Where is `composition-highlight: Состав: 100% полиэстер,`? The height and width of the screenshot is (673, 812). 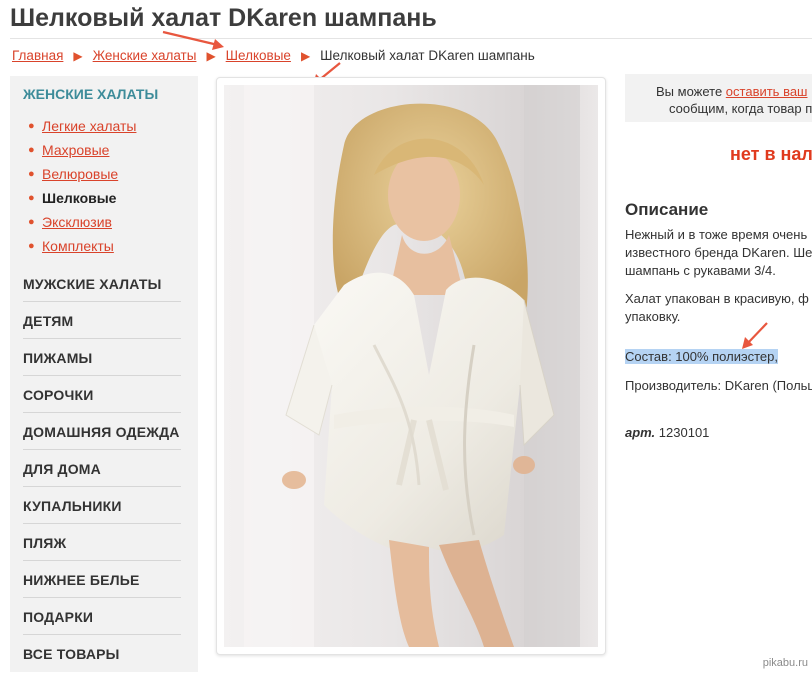
composition-highlight: Состав: 100% полиэстер, is located at coordinates (701, 356).